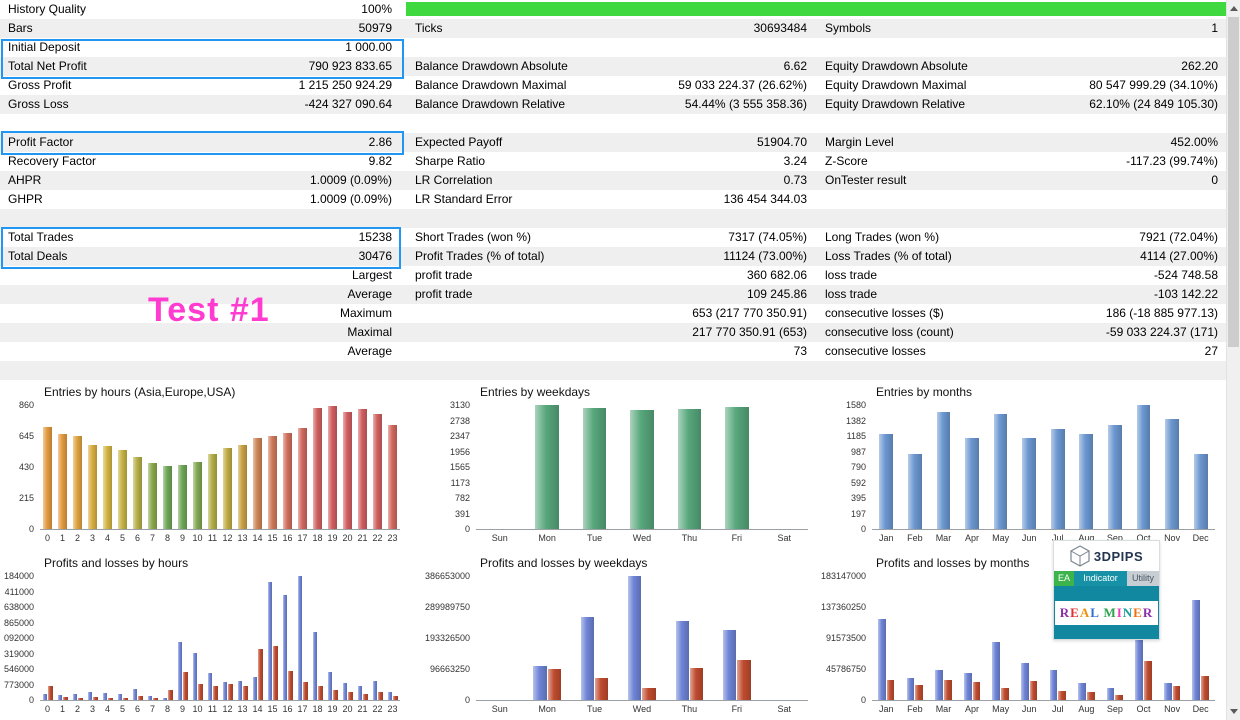 The width and height of the screenshot is (1240, 720). What do you see at coordinates (447, 607) in the screenshot?
I see `y-axis-label: 289989750` at bounding box center [447, 607].